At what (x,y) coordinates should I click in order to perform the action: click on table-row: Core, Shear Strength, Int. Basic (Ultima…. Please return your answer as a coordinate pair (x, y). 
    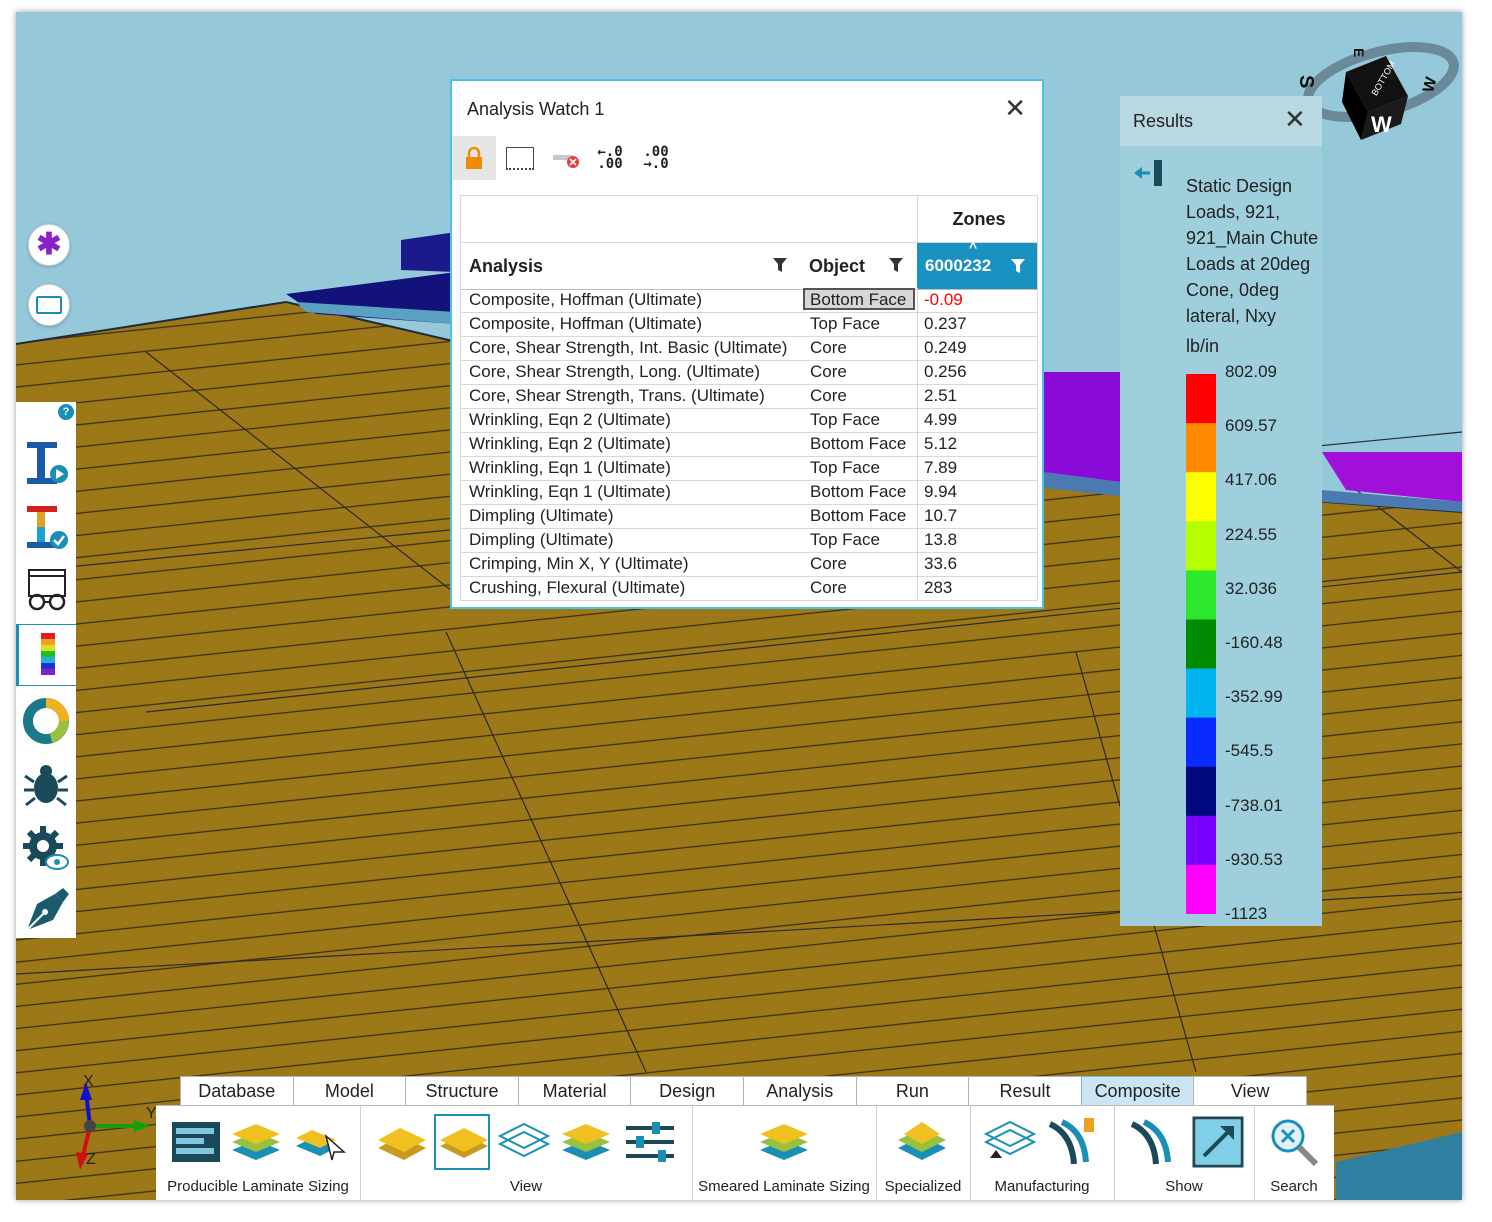
    Looking at the image, I should click on (749, 348).